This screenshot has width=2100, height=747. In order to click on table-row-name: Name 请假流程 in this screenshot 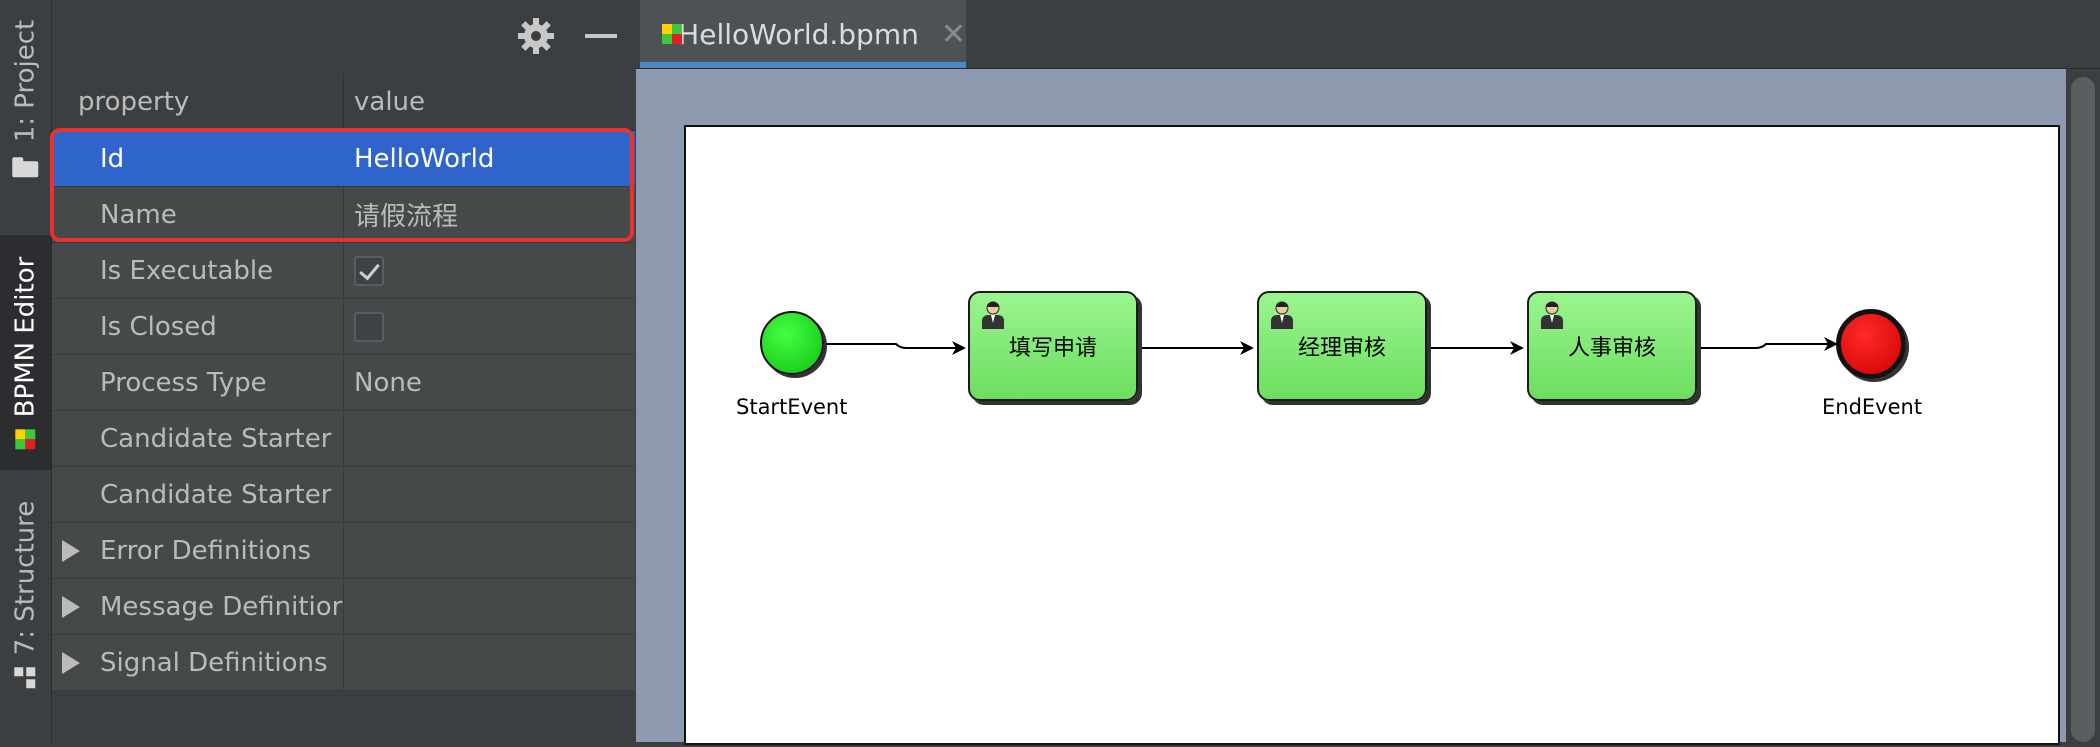, I will do `click(343, 215)`.